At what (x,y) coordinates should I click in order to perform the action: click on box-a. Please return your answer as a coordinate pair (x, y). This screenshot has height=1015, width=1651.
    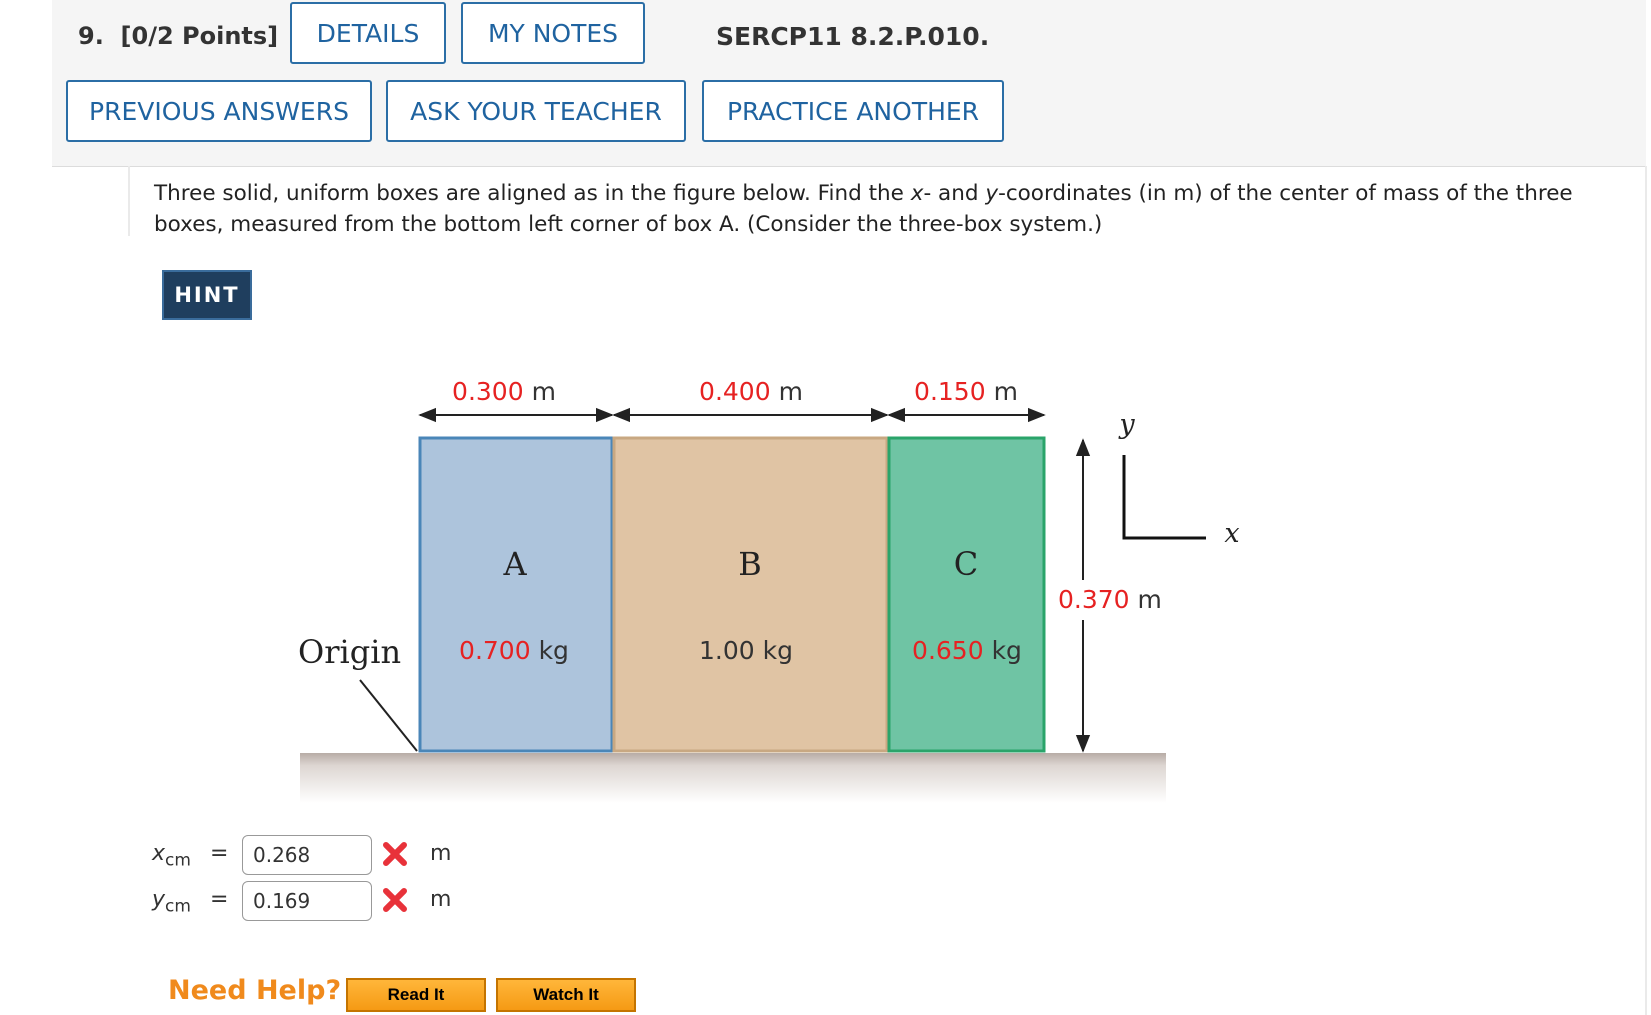
    Looking at the image, I should click on (516, 594).